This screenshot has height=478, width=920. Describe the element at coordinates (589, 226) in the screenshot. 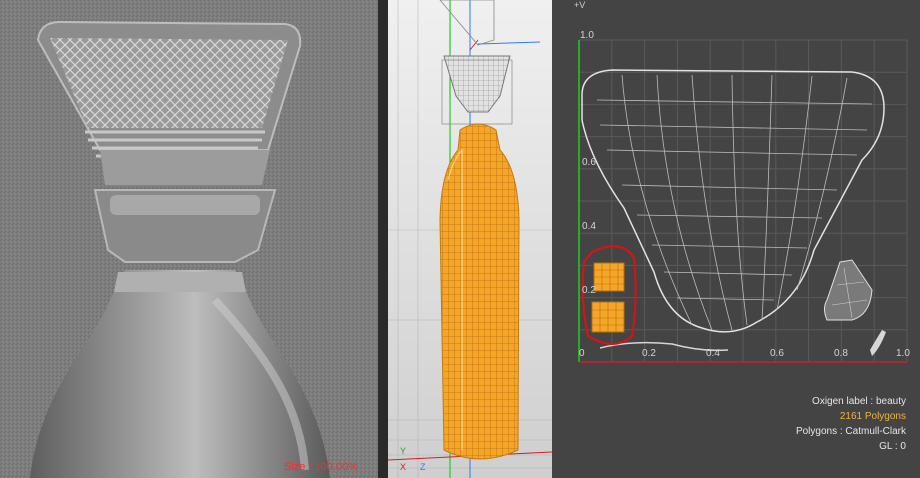

I see `v-tick: 0.4` at that location.